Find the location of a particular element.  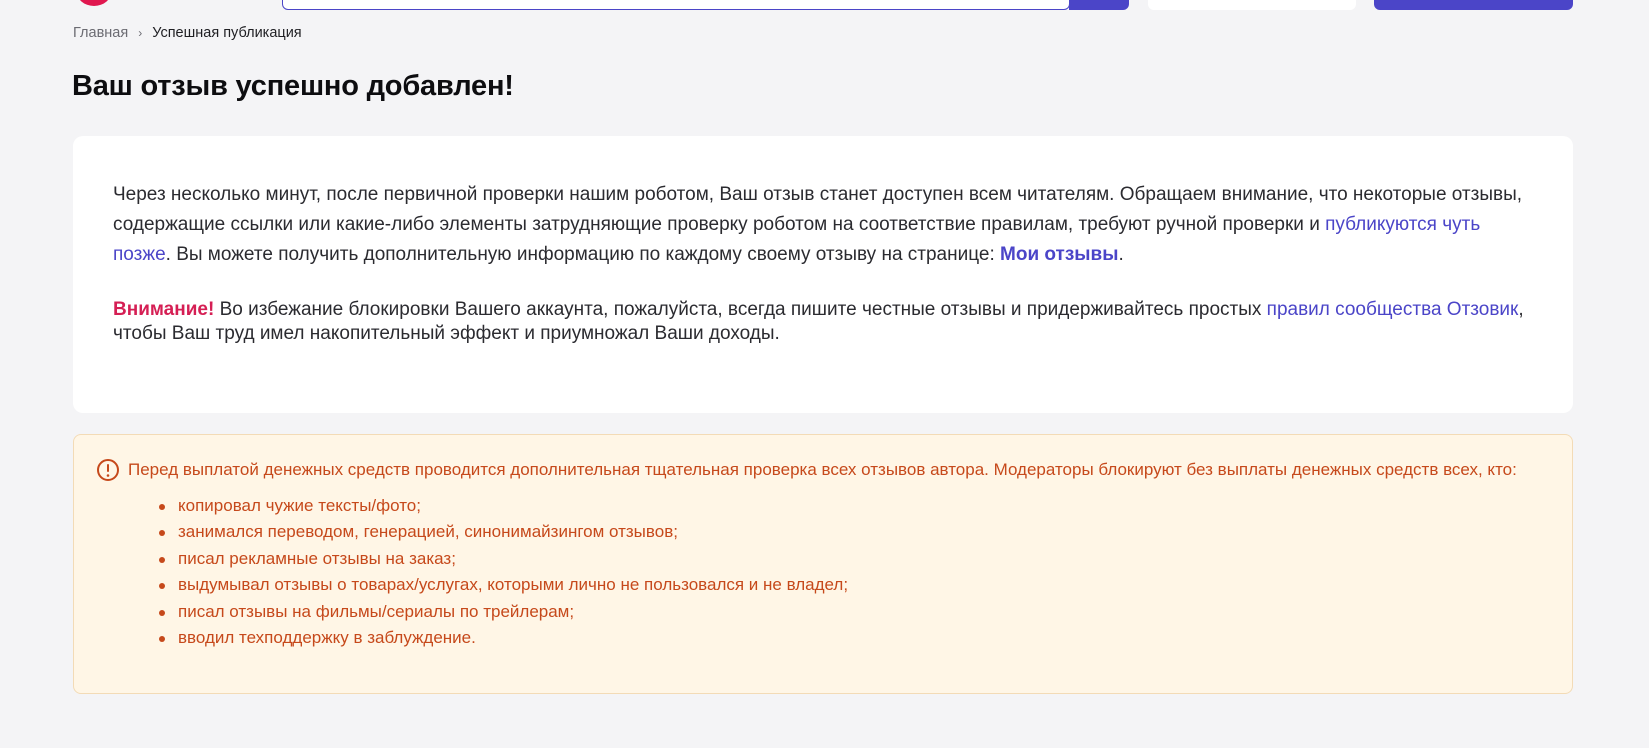

info-text-part3: . is located at coordinates (1121, 254).